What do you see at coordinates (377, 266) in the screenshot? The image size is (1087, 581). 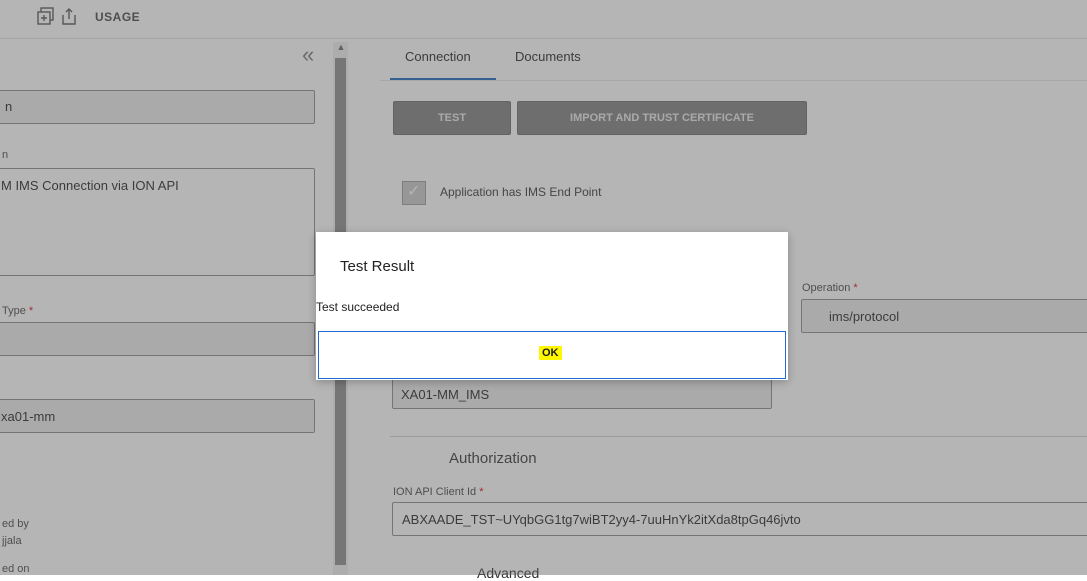 I see `dialog-title: Test Result` at bounding box center [377, 266].